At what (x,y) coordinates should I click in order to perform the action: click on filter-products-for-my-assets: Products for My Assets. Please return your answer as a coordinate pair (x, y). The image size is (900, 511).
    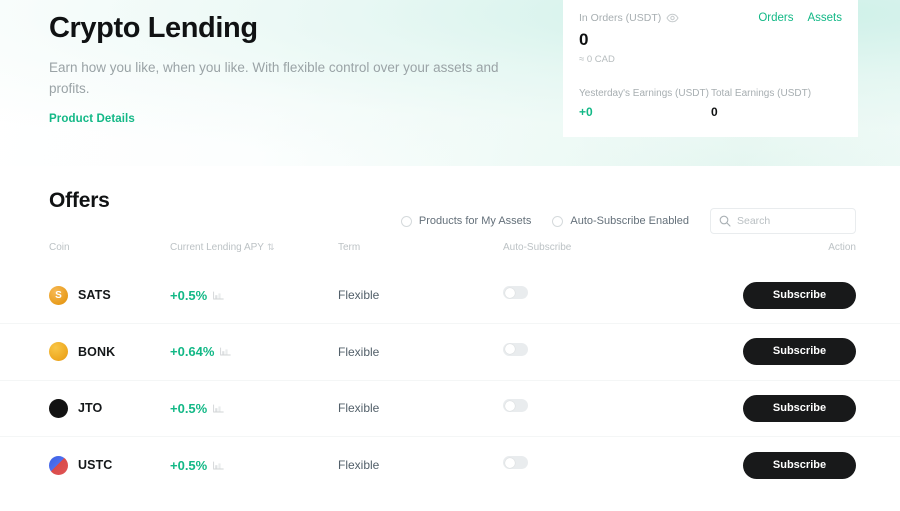
    Looking at the image, I should click on (466, 221).